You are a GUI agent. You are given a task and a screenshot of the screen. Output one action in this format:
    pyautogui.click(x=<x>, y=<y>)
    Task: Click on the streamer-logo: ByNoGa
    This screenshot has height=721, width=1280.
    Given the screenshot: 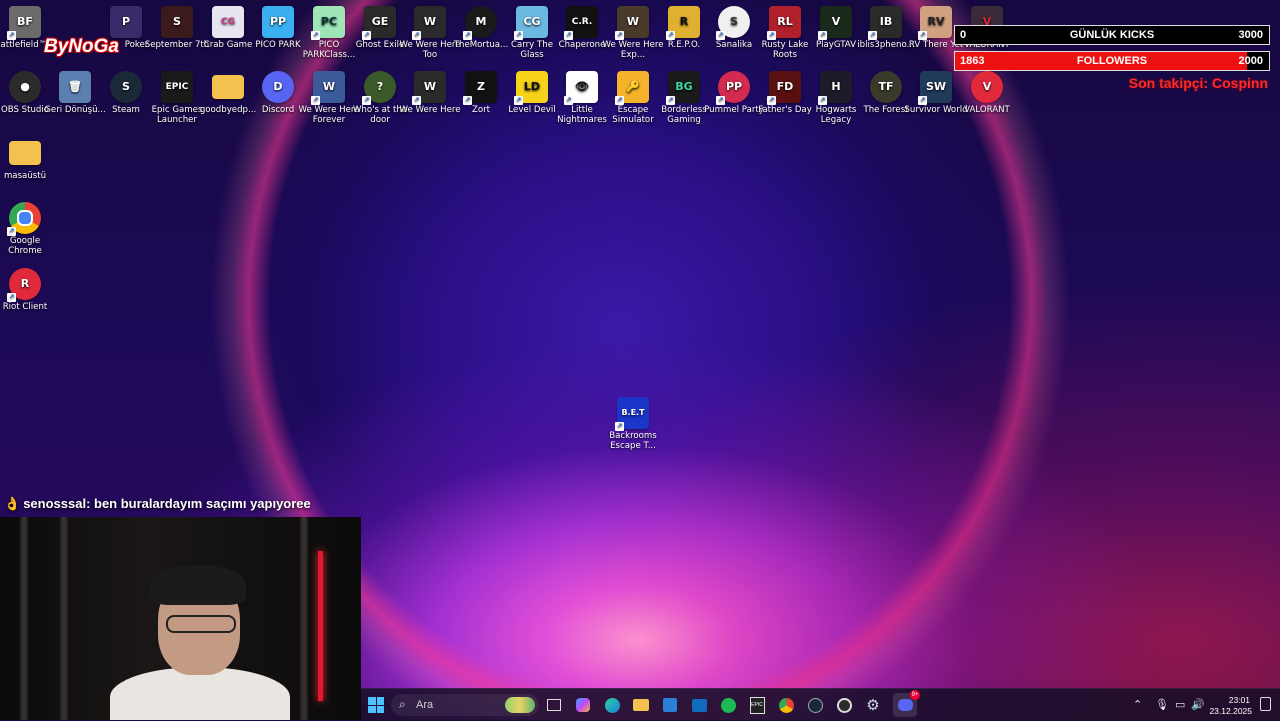 What is the action you would take?
    pyautogui.click(x=81, y=46)
    